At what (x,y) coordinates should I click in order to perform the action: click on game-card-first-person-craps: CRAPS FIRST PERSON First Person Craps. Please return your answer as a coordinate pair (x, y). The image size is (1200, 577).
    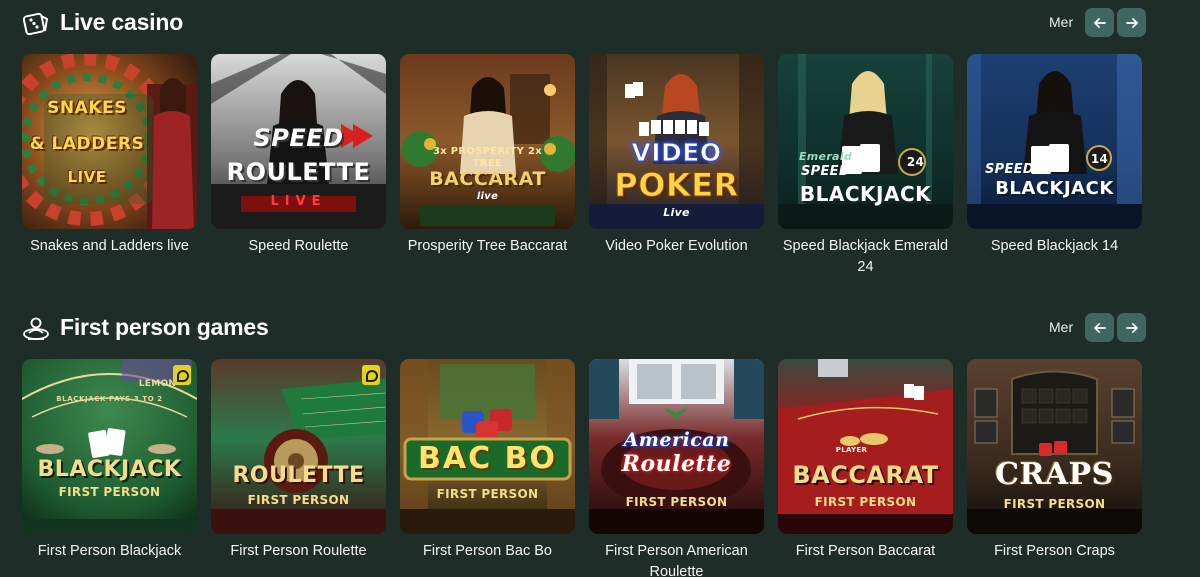
    Looking at the image, I should click on (1054, 460).